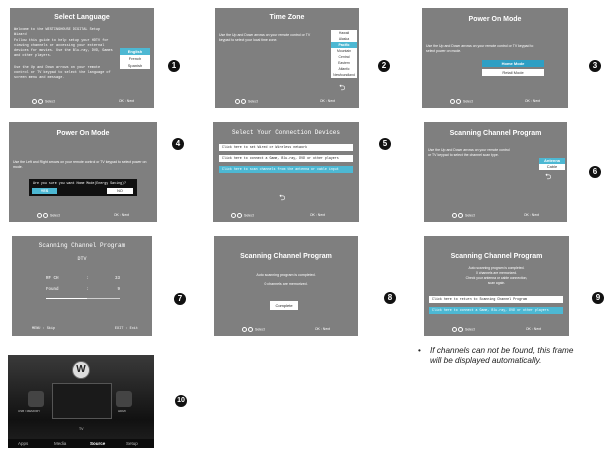  What do you see at coordinates (23, 443) in the screenshot?
I see `tab-apps: Apps` at bounding box center [23, 443].